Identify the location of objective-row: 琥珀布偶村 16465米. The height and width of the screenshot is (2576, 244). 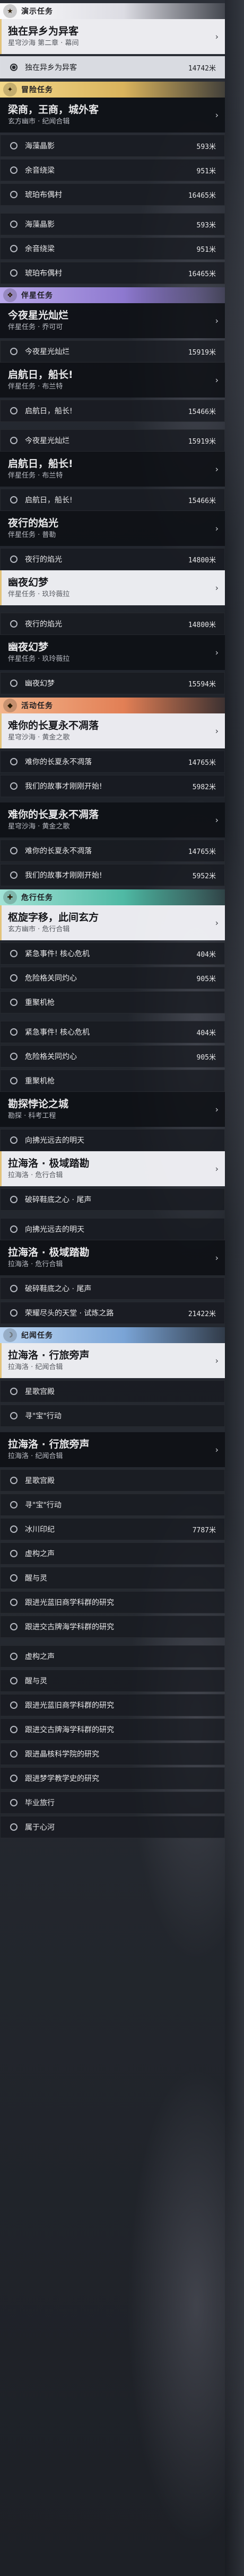
(113, 194).